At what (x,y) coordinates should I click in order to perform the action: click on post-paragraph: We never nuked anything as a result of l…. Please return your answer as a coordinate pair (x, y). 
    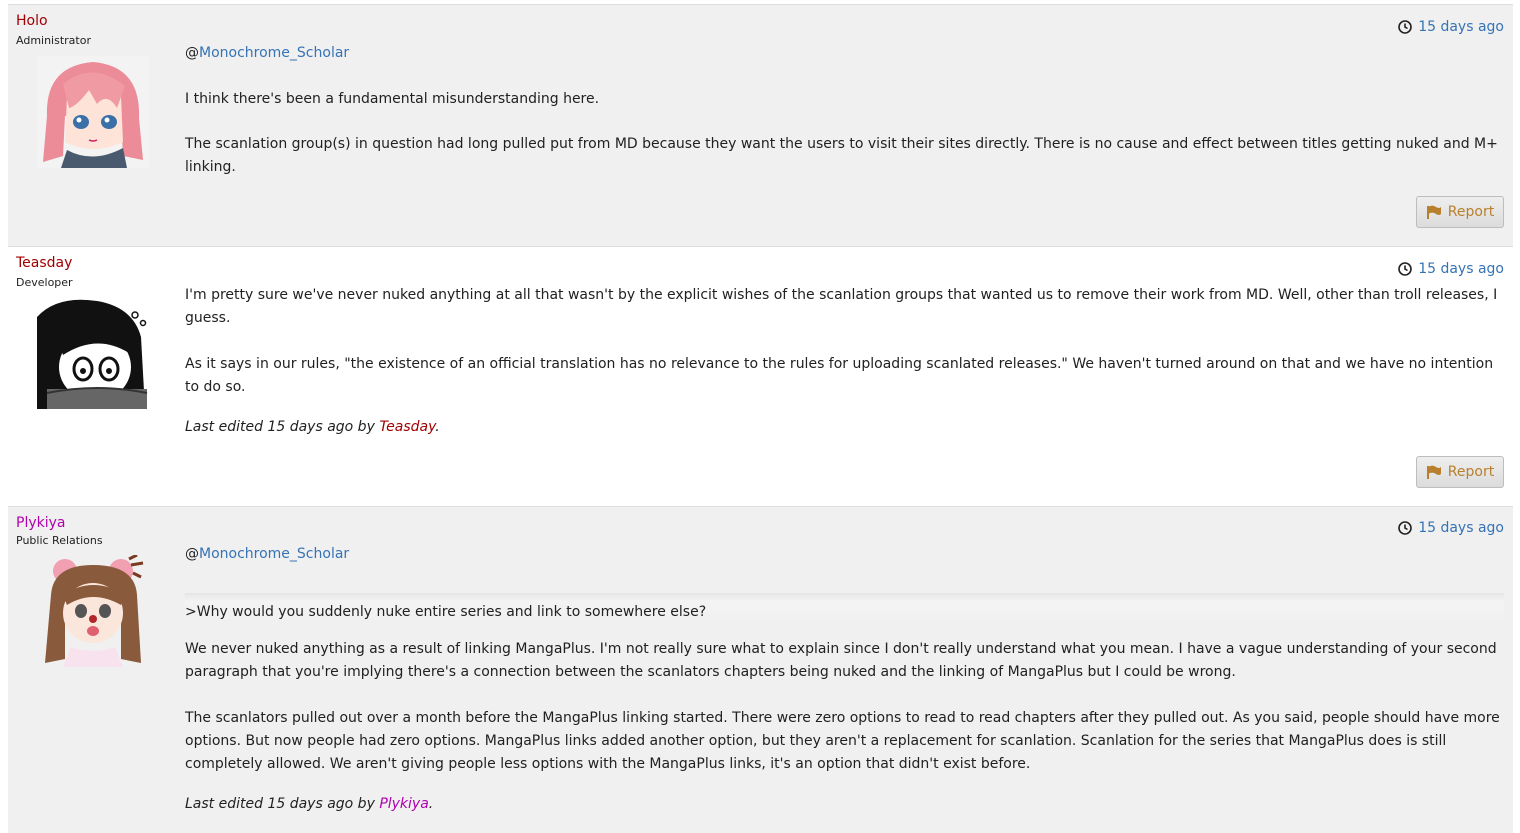
    Looking at the image, I should click on (841, 660).